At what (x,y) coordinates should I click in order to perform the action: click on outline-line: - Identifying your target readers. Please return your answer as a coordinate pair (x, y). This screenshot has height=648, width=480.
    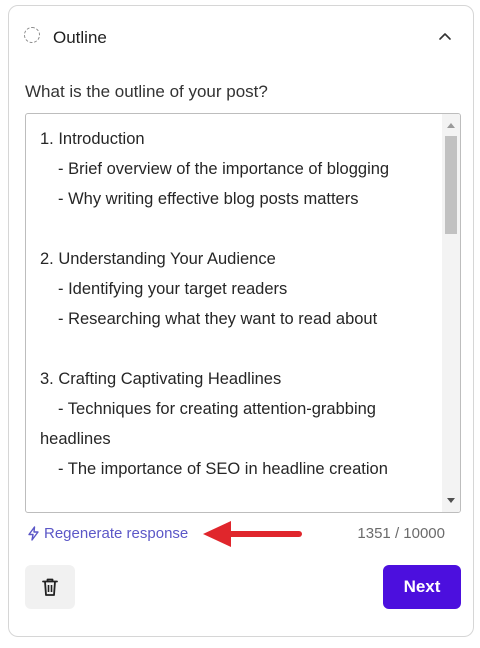
    Looking at the image, I should click on (173, 289).